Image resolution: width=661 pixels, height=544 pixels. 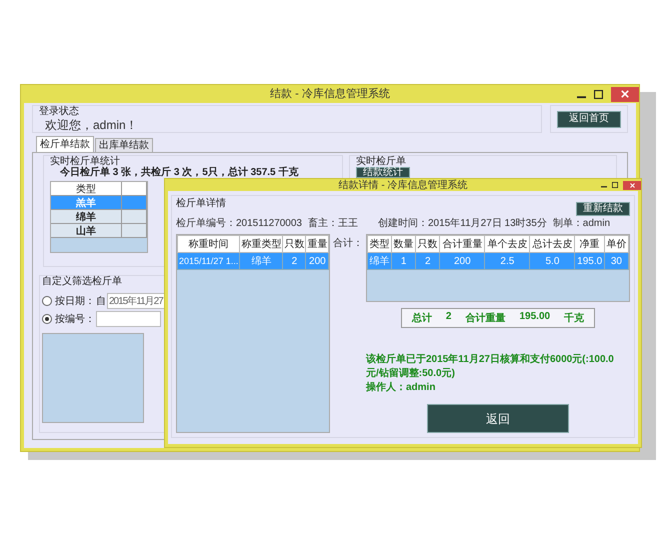 What do you see at coordinates (82, 281) in the screenshot?
I see `group-title: 自定义筛选检斤单` at bounding box center [82, 281].